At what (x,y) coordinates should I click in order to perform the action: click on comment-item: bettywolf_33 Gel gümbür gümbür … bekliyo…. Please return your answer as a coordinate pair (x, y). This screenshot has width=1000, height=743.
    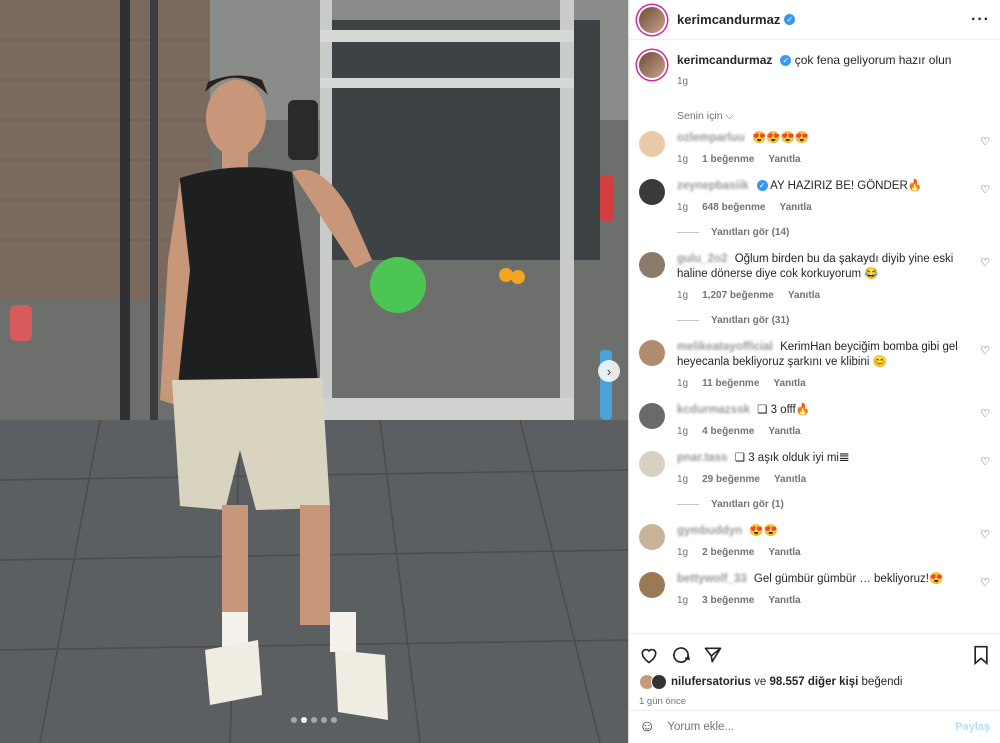
    Looking at the image, I should click on (814, 590).